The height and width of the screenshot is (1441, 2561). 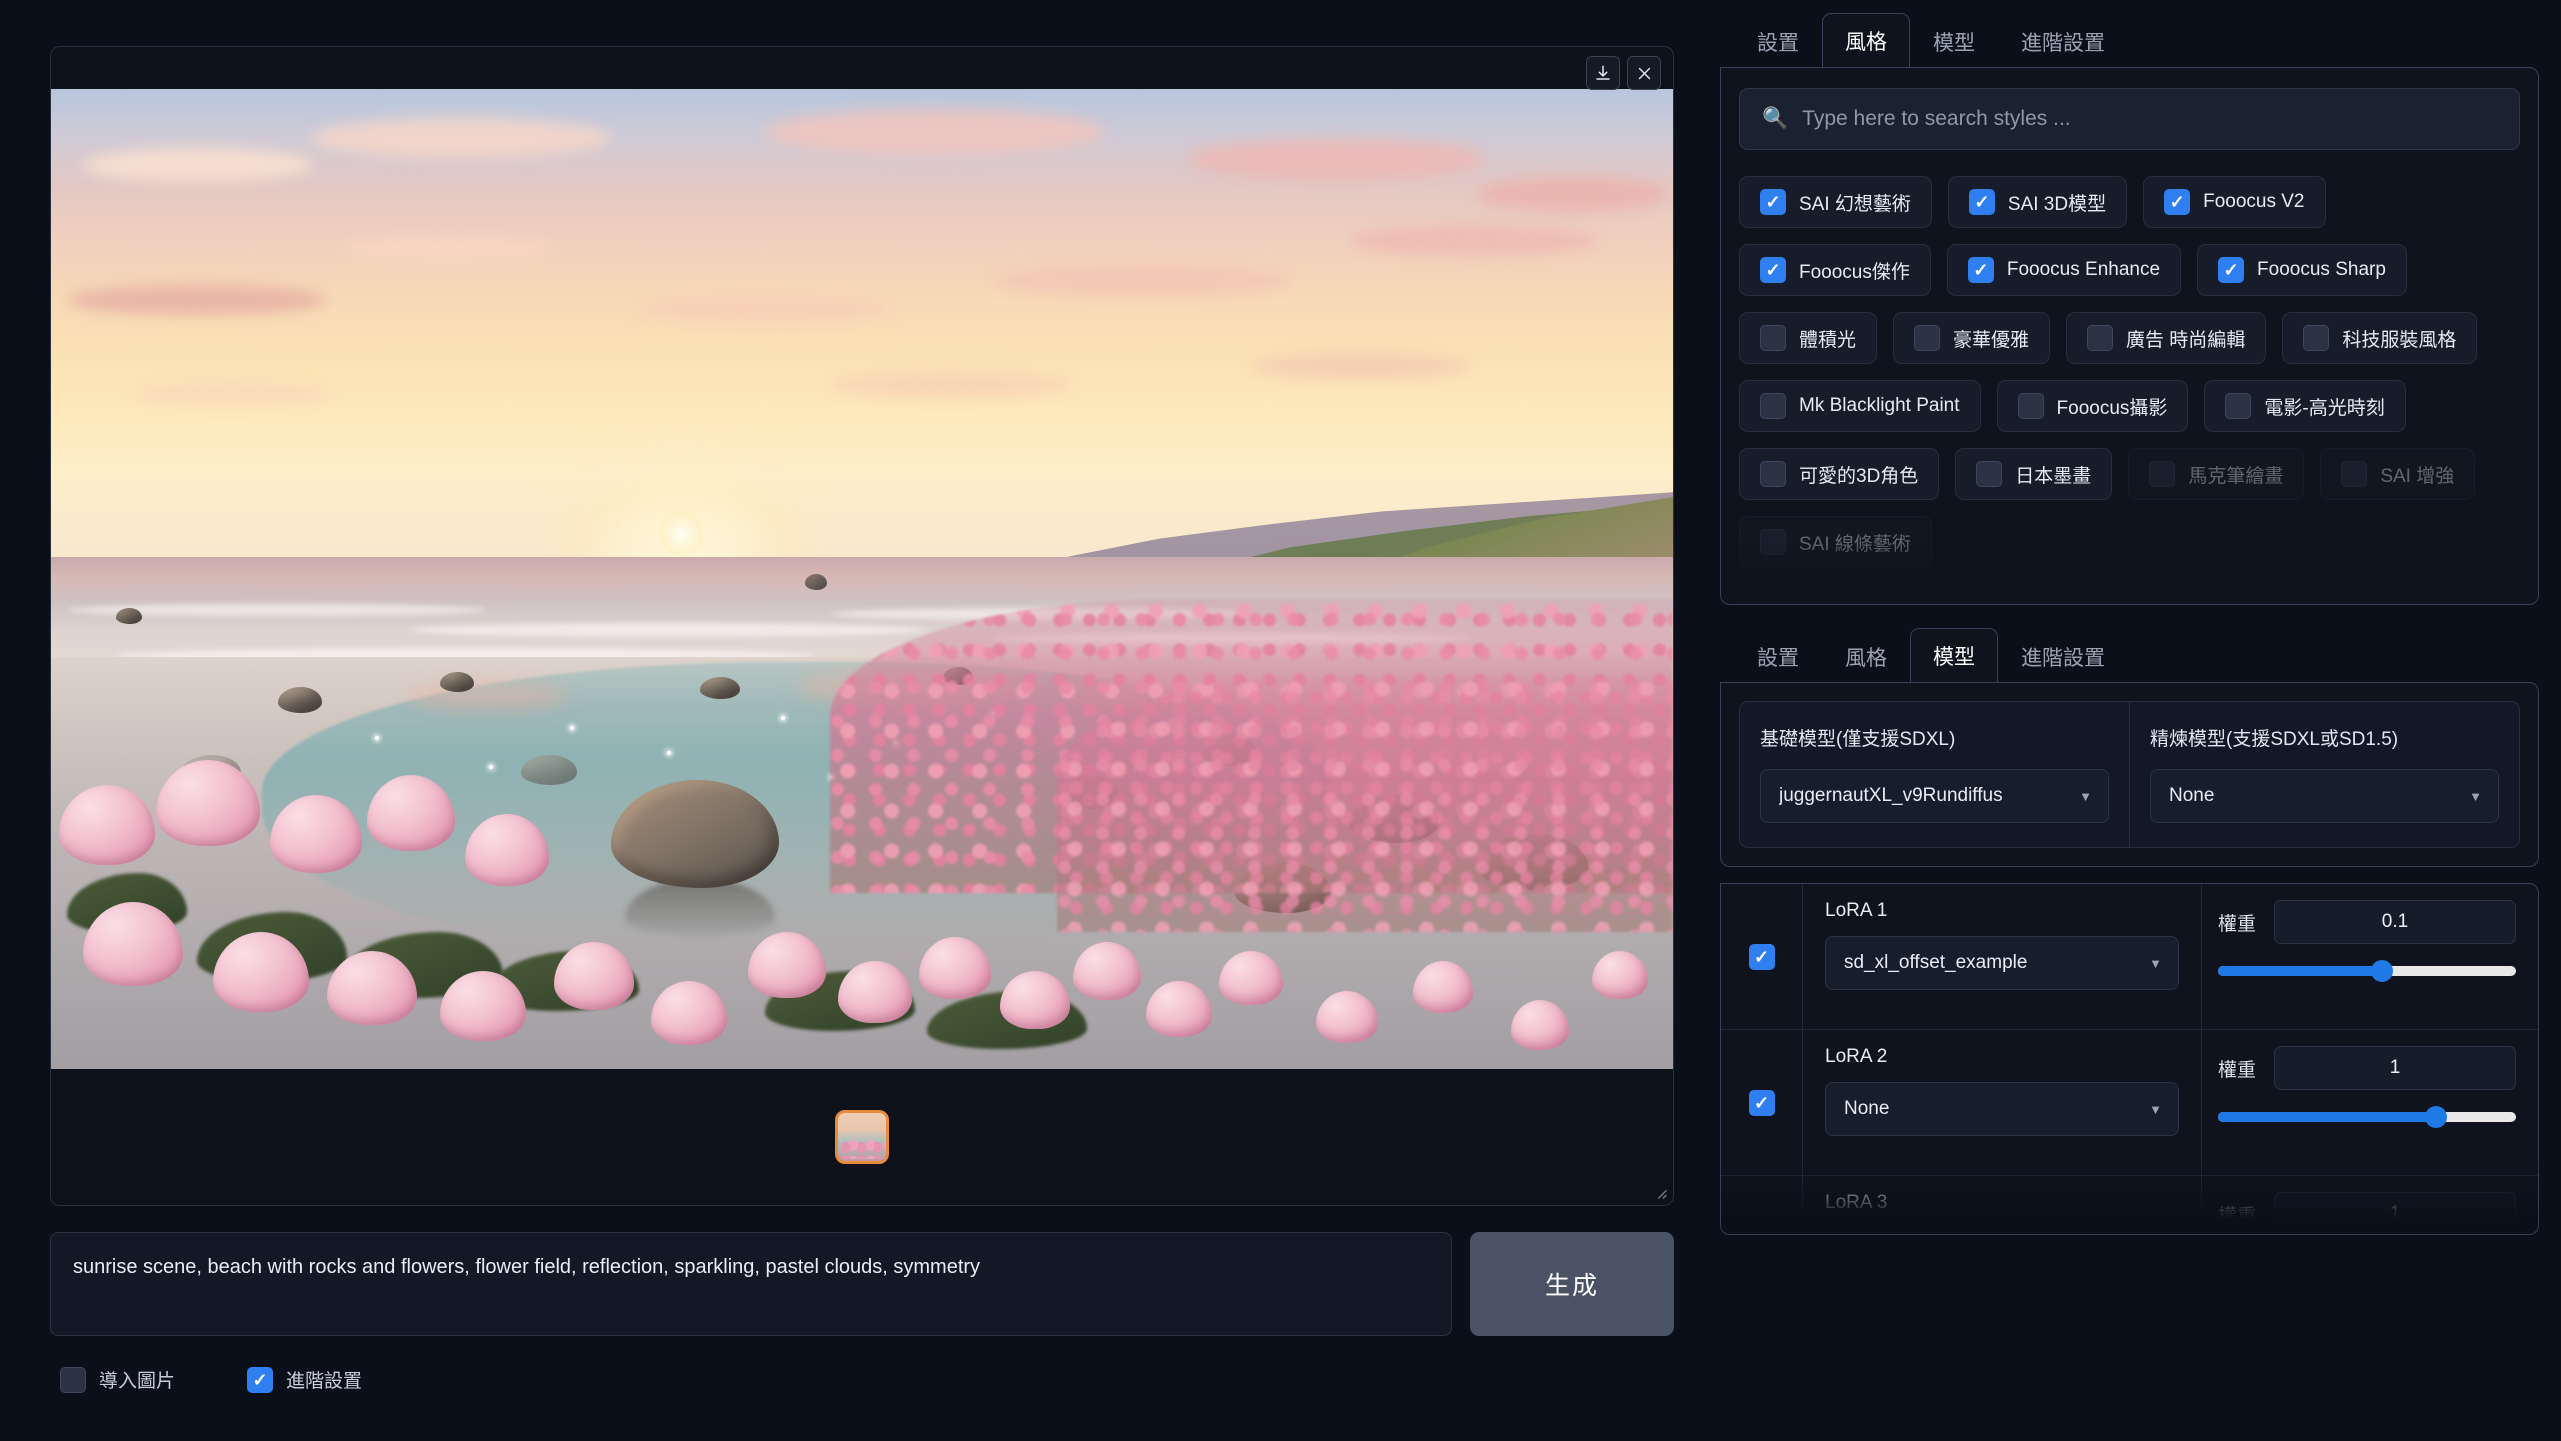 What do you see at coordinates (2236, 476) in the screenshot?
I see `style-label: 馬克筆繪畫` at bounding box center [2236, 476].